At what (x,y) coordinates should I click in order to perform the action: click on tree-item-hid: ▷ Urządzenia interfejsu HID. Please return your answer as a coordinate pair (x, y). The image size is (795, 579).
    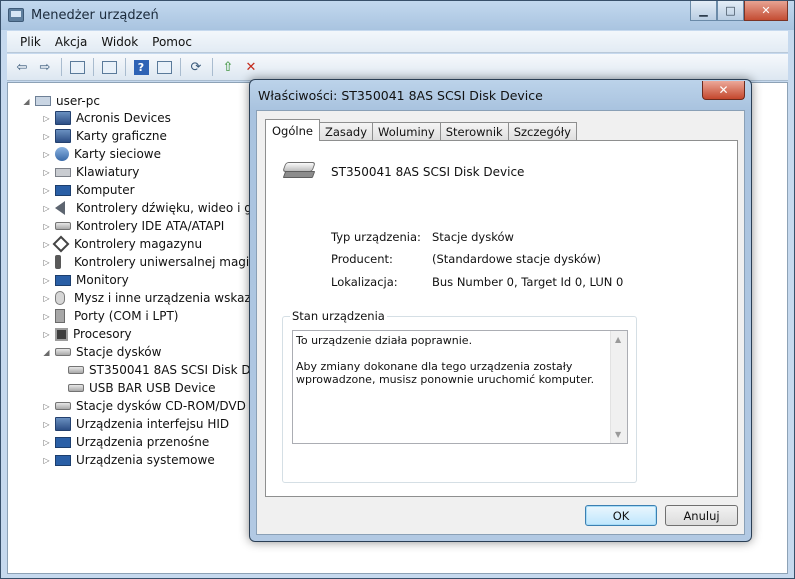
    Looking at the image, I should click on (135, 424).